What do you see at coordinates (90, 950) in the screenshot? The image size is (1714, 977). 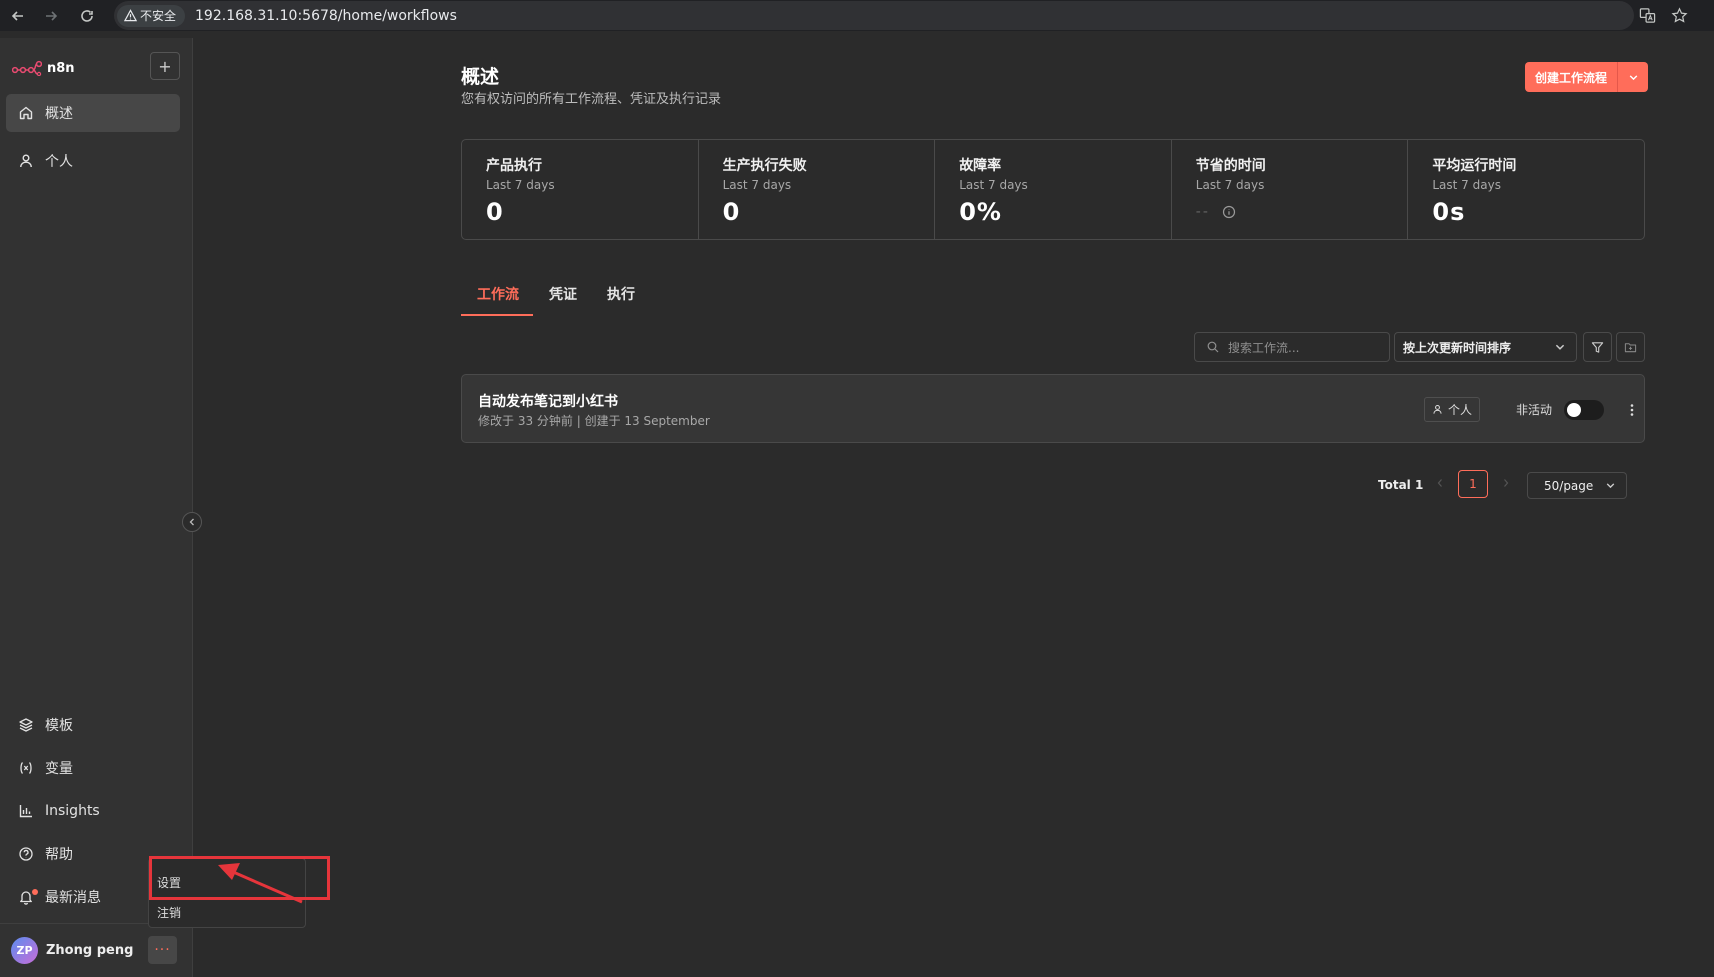 I see `user-name: Zhong peng` at bounding box center [90, 950].